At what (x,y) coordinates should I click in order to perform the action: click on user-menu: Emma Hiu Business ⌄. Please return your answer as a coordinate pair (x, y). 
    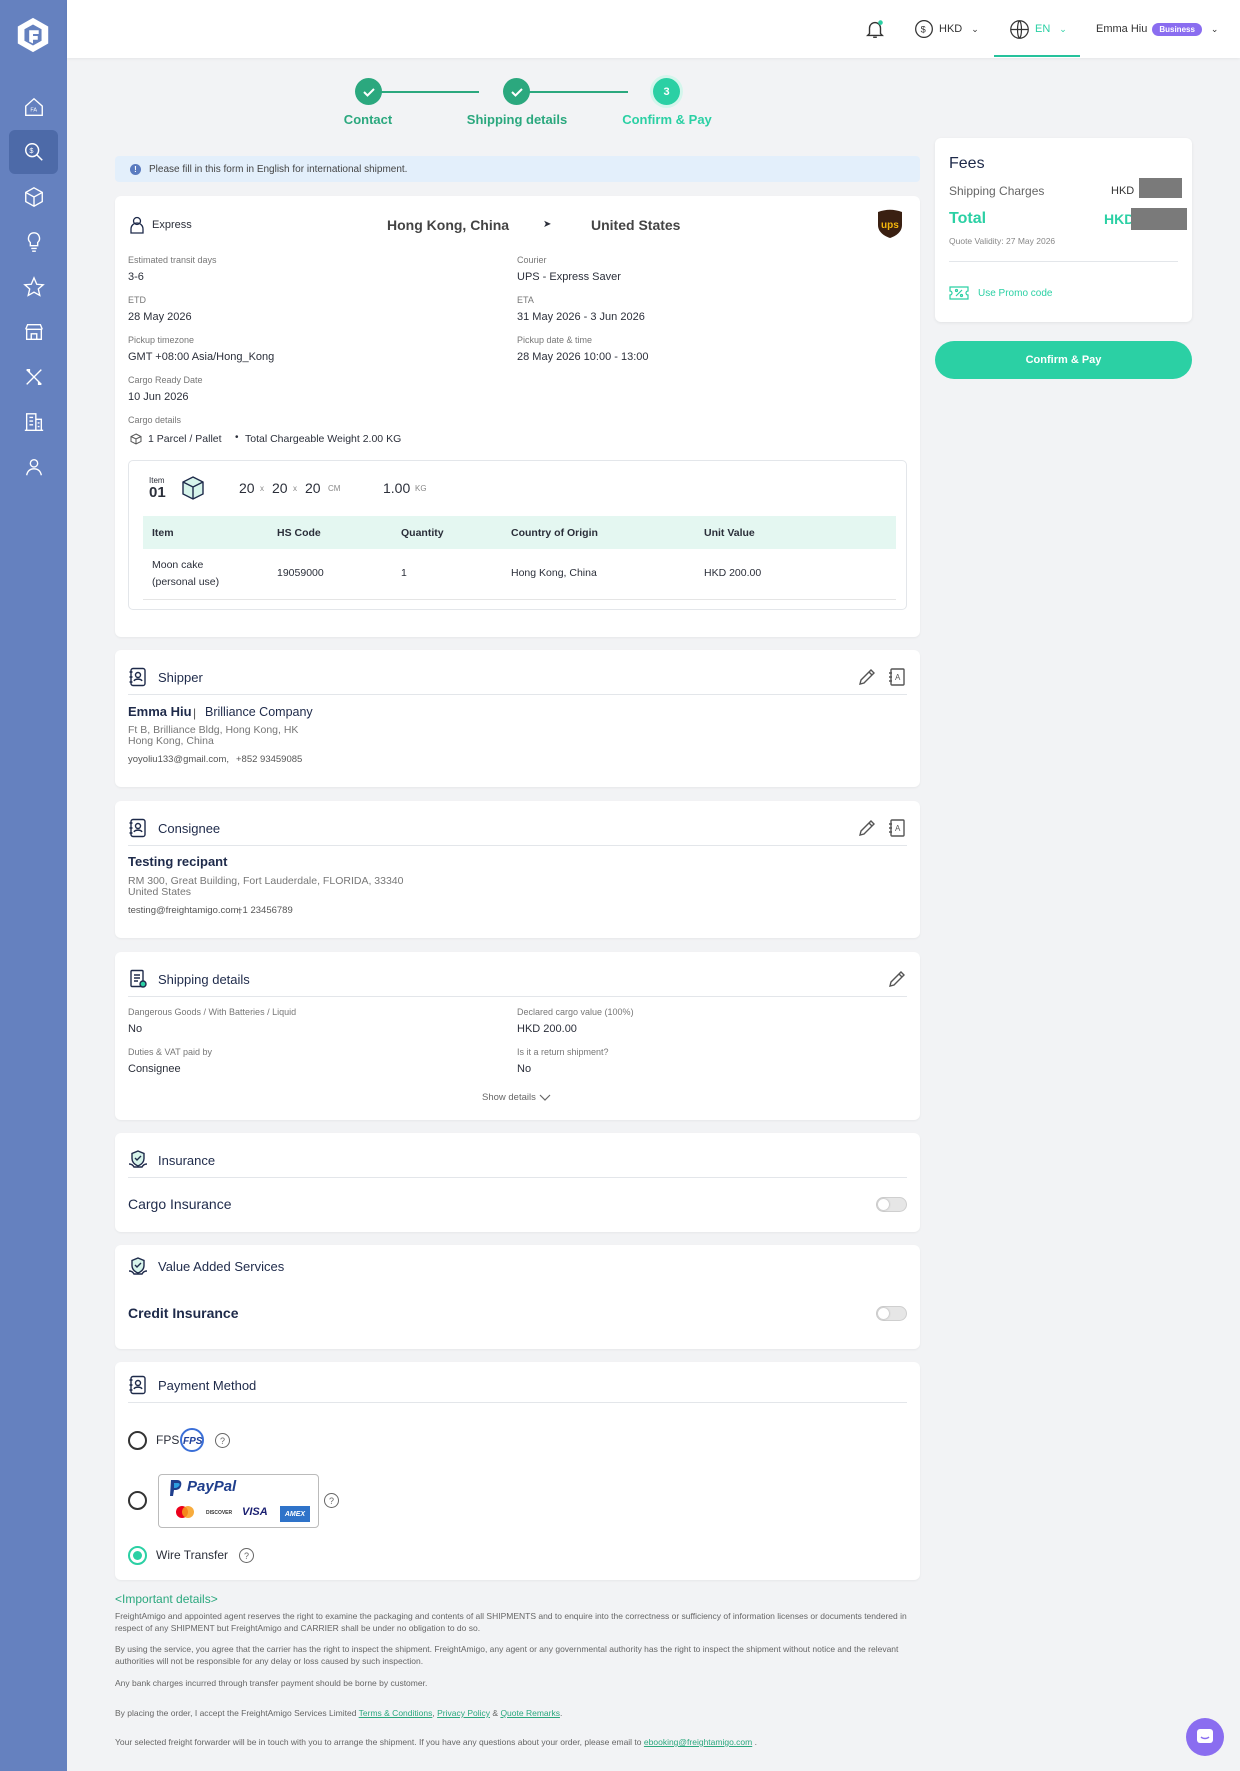
    Looking at the image, I should click on (1157, 29).